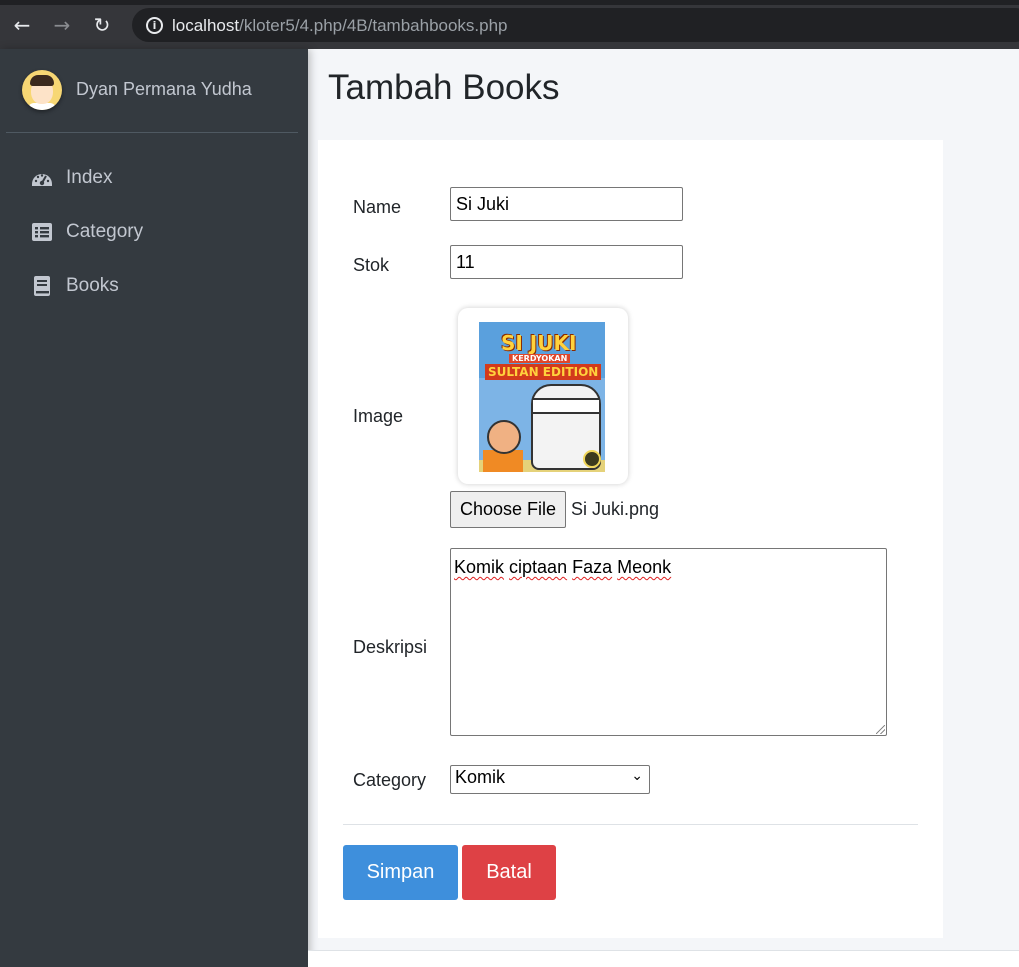 This screenshot has width=1019, height=967. I want to click on back-arrow-icon: ←, so click(22, 25).